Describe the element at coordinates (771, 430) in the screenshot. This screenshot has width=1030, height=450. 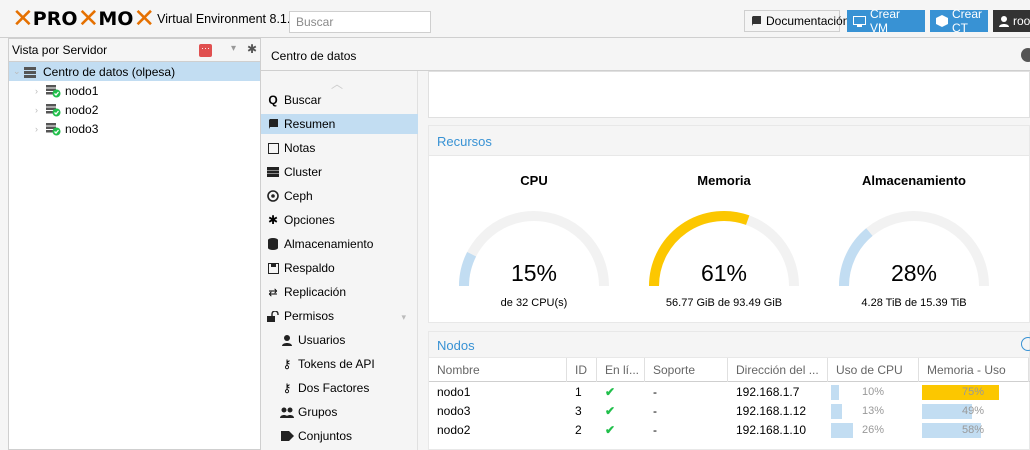
I see `address-cell: 192.168.1.10` at that location.